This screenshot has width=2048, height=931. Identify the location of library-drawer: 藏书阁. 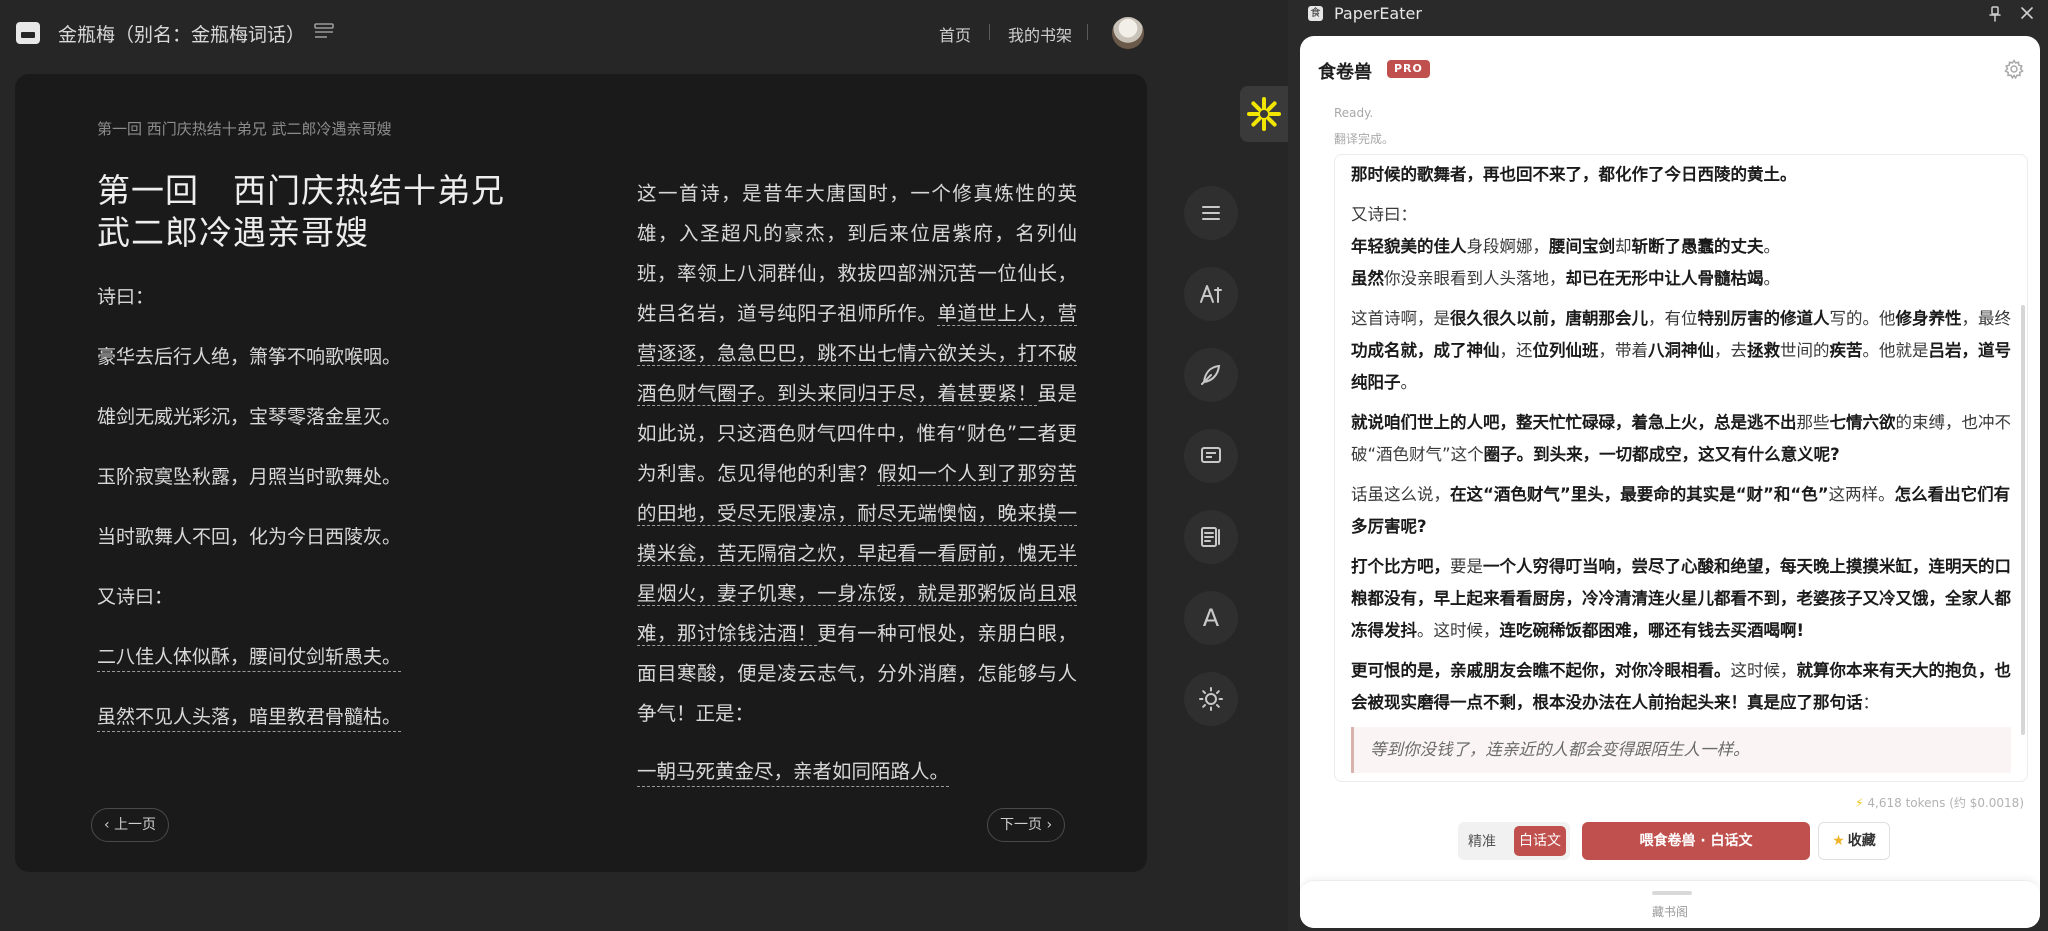
(1670, 904).